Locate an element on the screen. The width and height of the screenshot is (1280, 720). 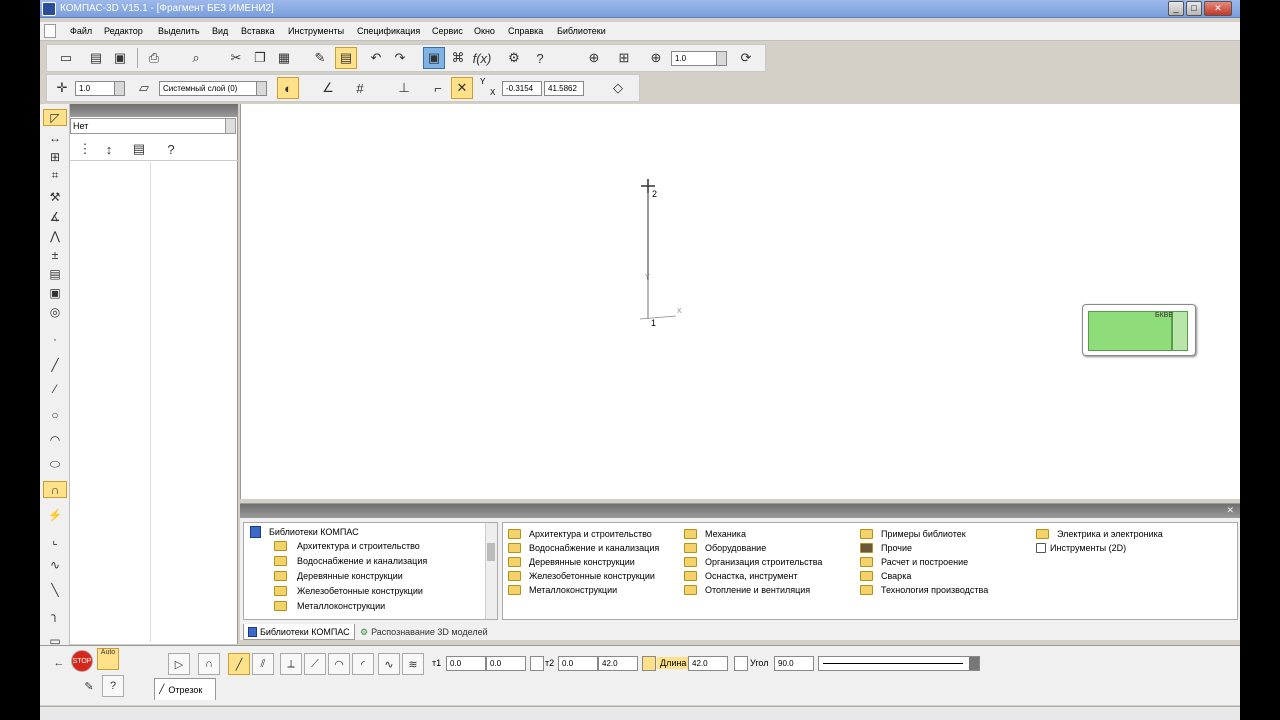
aerial-view-box: БКВЕ is located at coordinates (1139, 330).